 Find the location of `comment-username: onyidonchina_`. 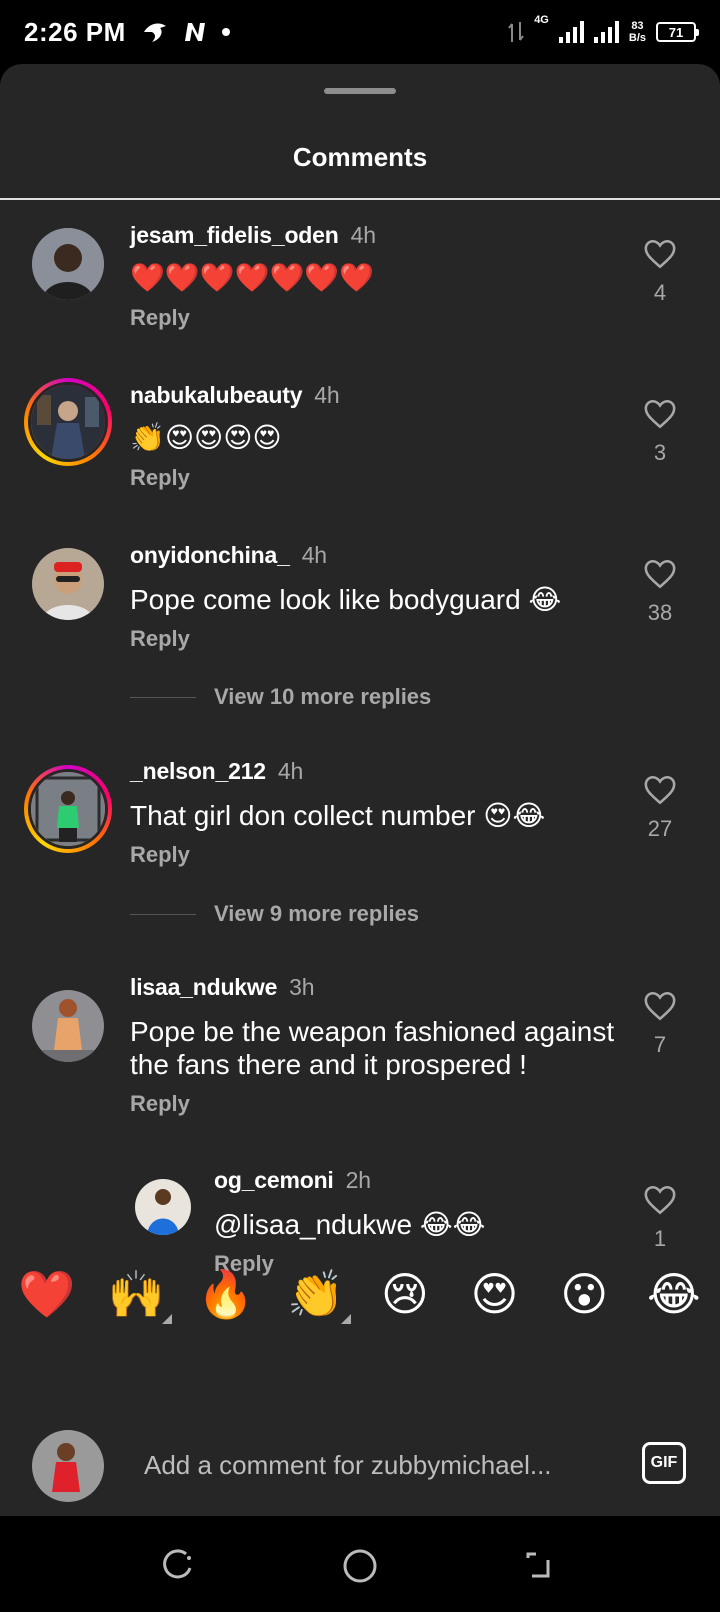

comment-username: onyidonchina_ is located at coordinates (210, 555).